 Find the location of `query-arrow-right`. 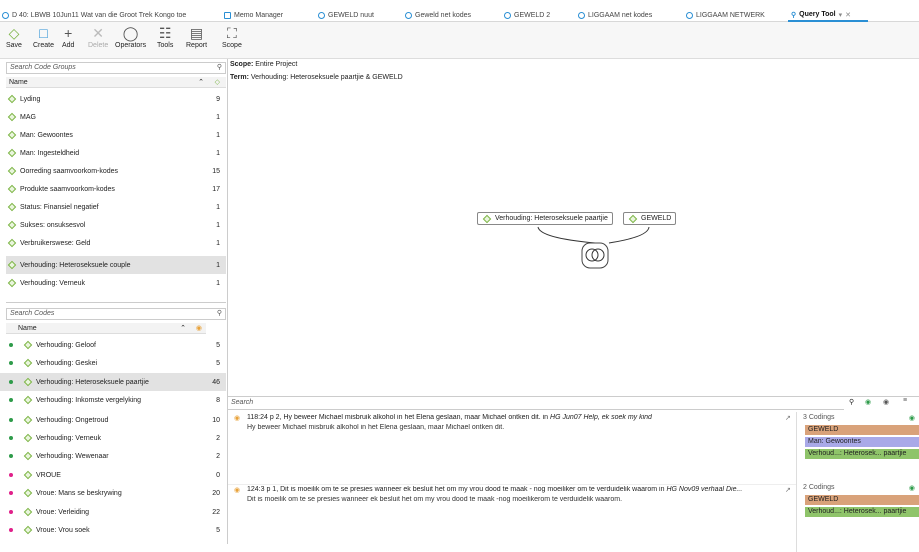

query-arrow-right is located at coordinates (629, 235).